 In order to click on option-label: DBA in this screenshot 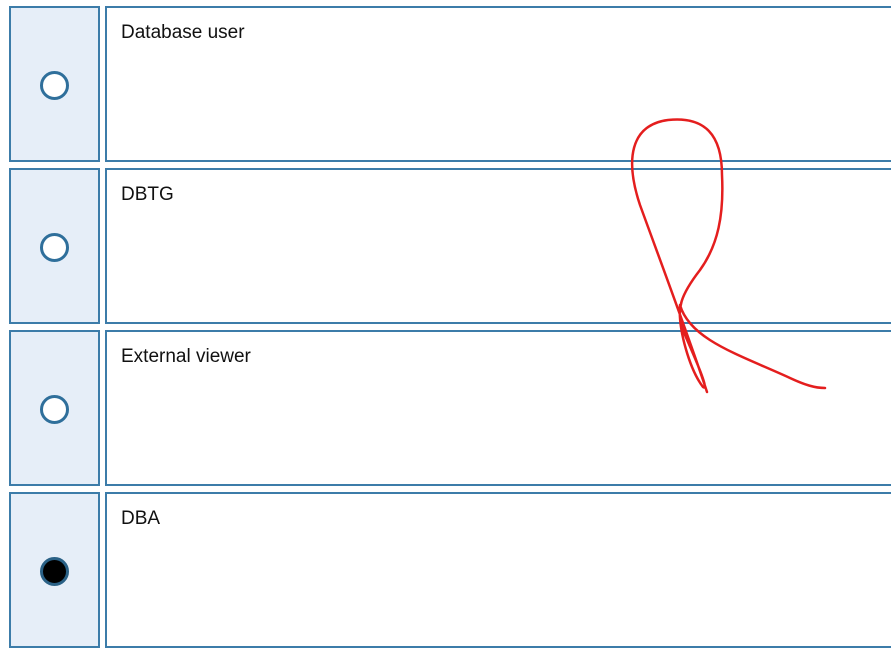, I will do `click(141, 518)`.